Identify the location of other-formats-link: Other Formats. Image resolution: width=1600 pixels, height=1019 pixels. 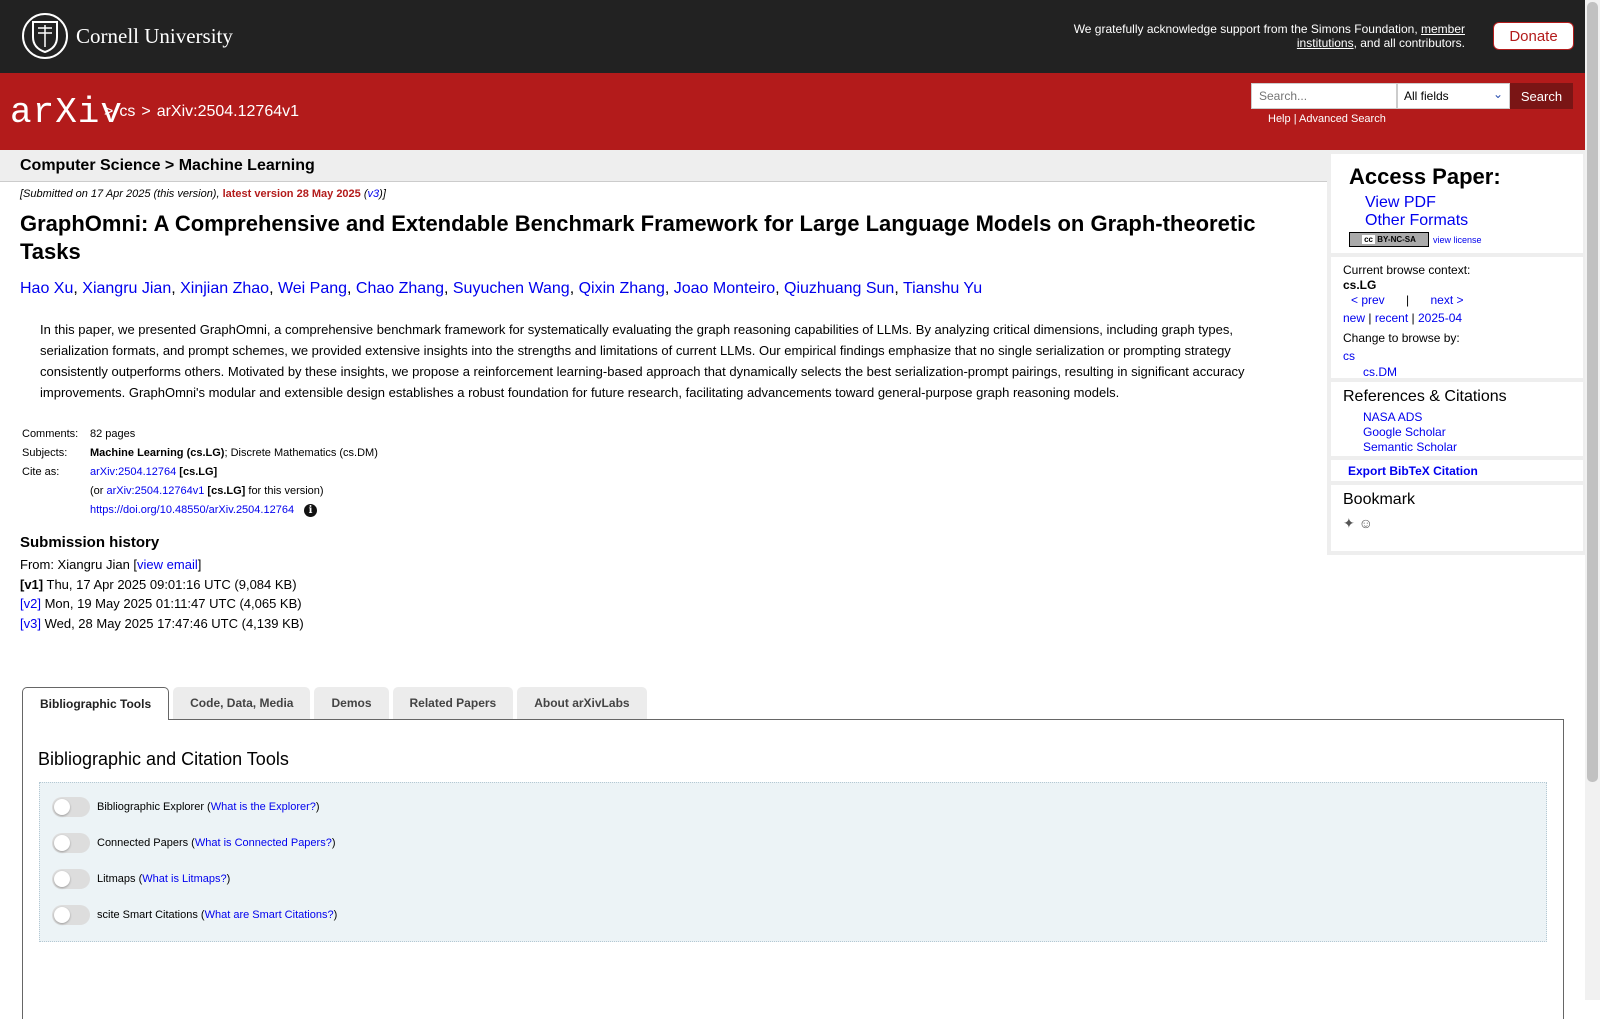
(1416, 220).